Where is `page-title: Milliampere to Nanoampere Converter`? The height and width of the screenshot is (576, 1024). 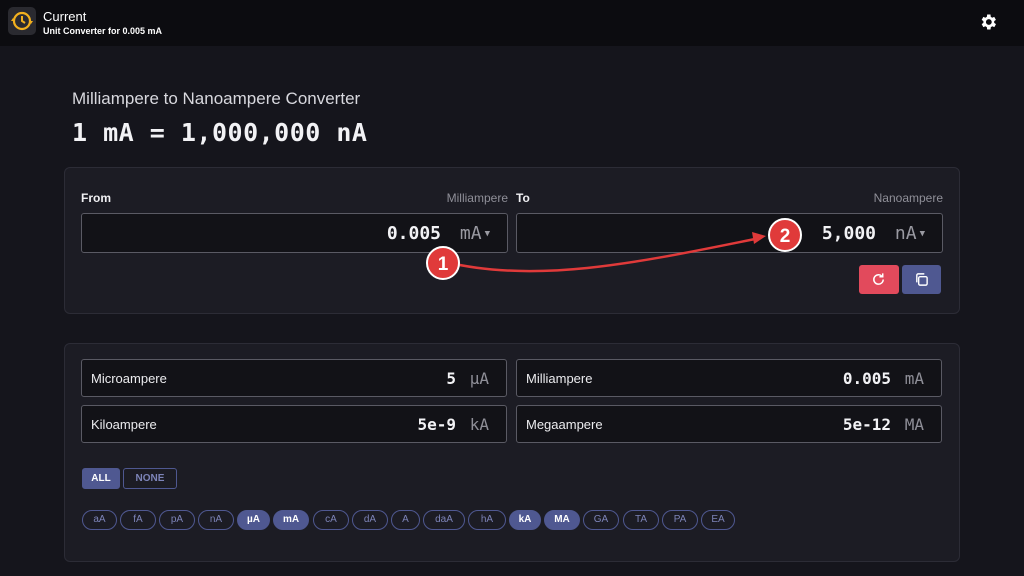
page-title: Milliampere to Nanoampere Converter is located at coordinates (216, 98).